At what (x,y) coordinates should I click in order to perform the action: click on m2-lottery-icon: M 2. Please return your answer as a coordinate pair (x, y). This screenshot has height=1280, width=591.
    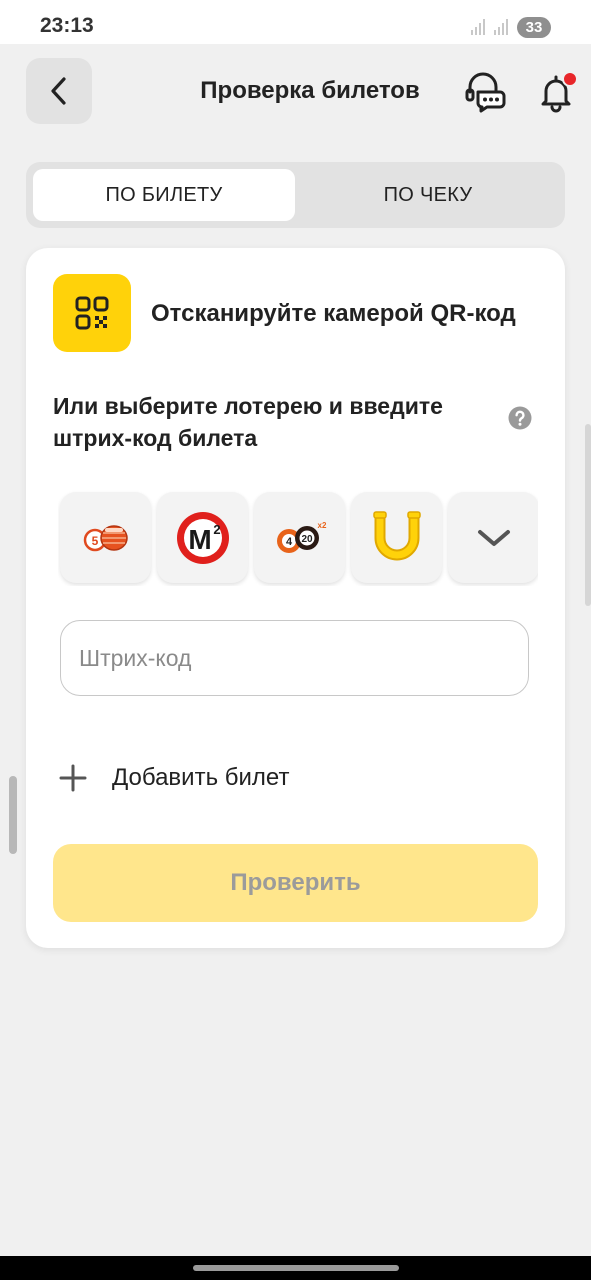
    Looking at the image, I should click on (202, 537).